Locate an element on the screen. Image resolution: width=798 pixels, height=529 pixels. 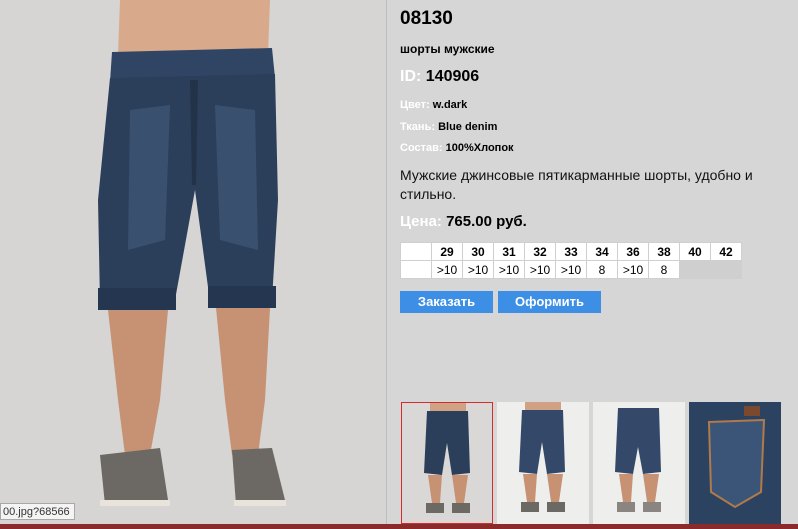
size-header-cell: 34 is located at coordinates (602, 251).